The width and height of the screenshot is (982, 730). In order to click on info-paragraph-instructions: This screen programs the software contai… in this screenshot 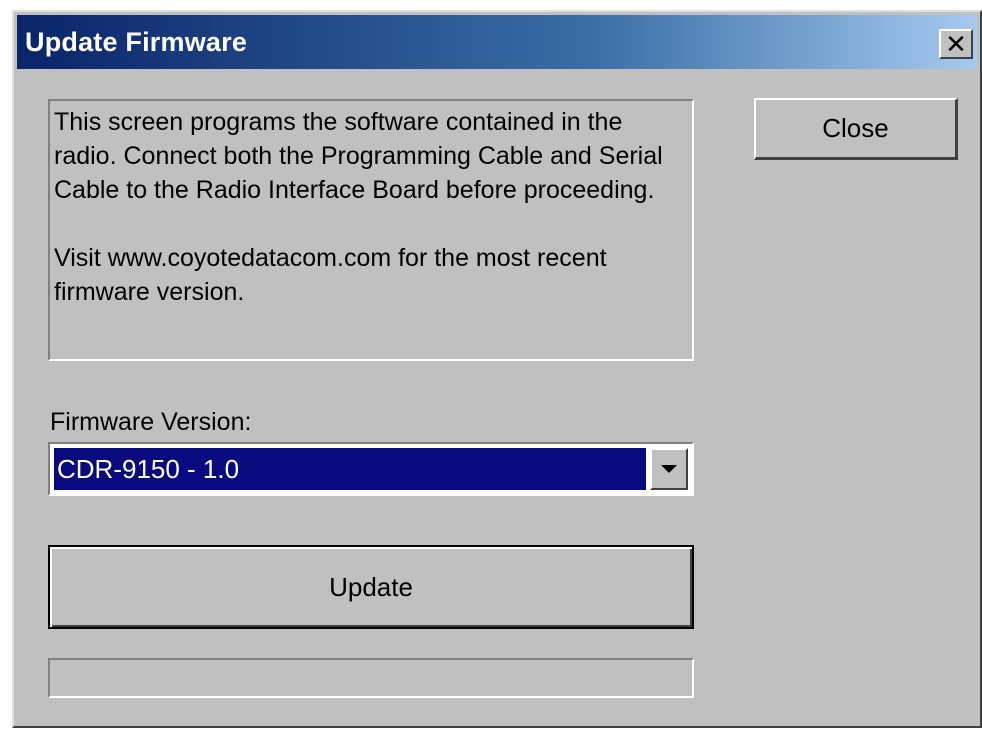, I will do `click(358, 156)`.